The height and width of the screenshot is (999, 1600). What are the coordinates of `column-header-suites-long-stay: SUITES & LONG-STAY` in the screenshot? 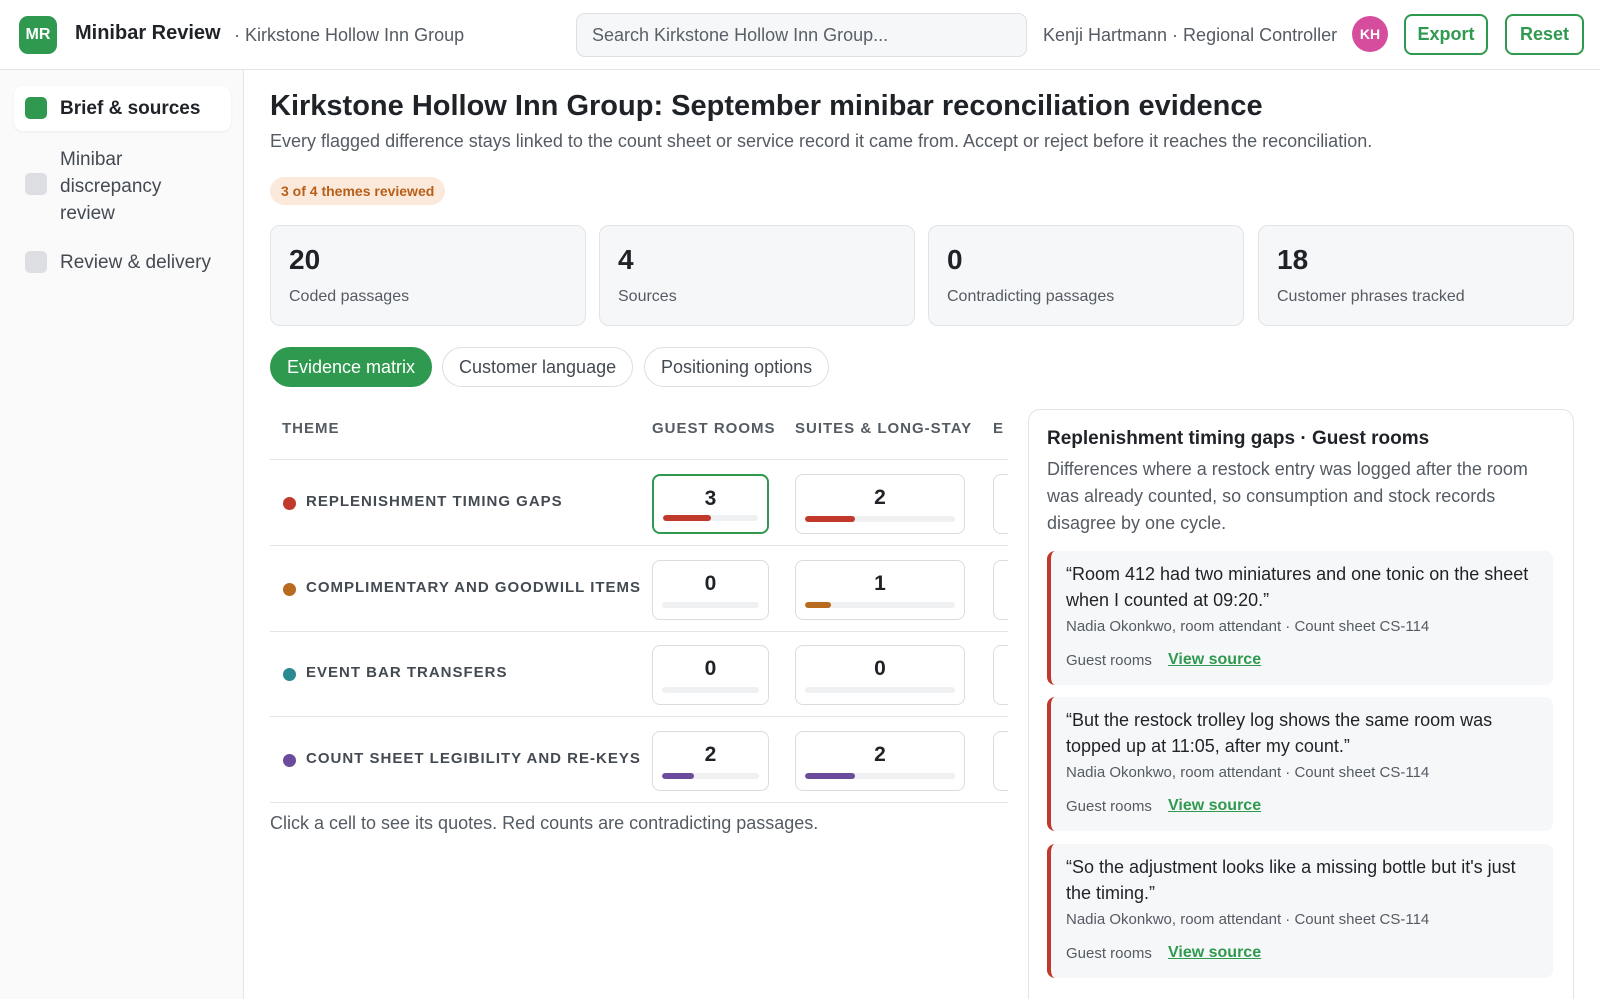 It's located at (884, 428).